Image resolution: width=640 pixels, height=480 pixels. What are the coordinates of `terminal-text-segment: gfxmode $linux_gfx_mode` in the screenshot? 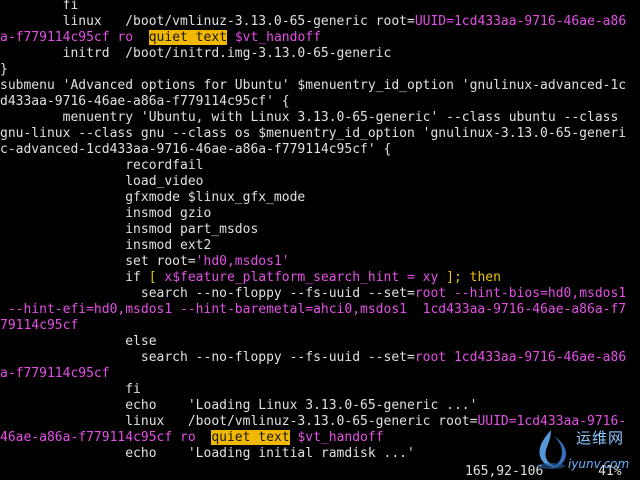 It's located at (153, 197).